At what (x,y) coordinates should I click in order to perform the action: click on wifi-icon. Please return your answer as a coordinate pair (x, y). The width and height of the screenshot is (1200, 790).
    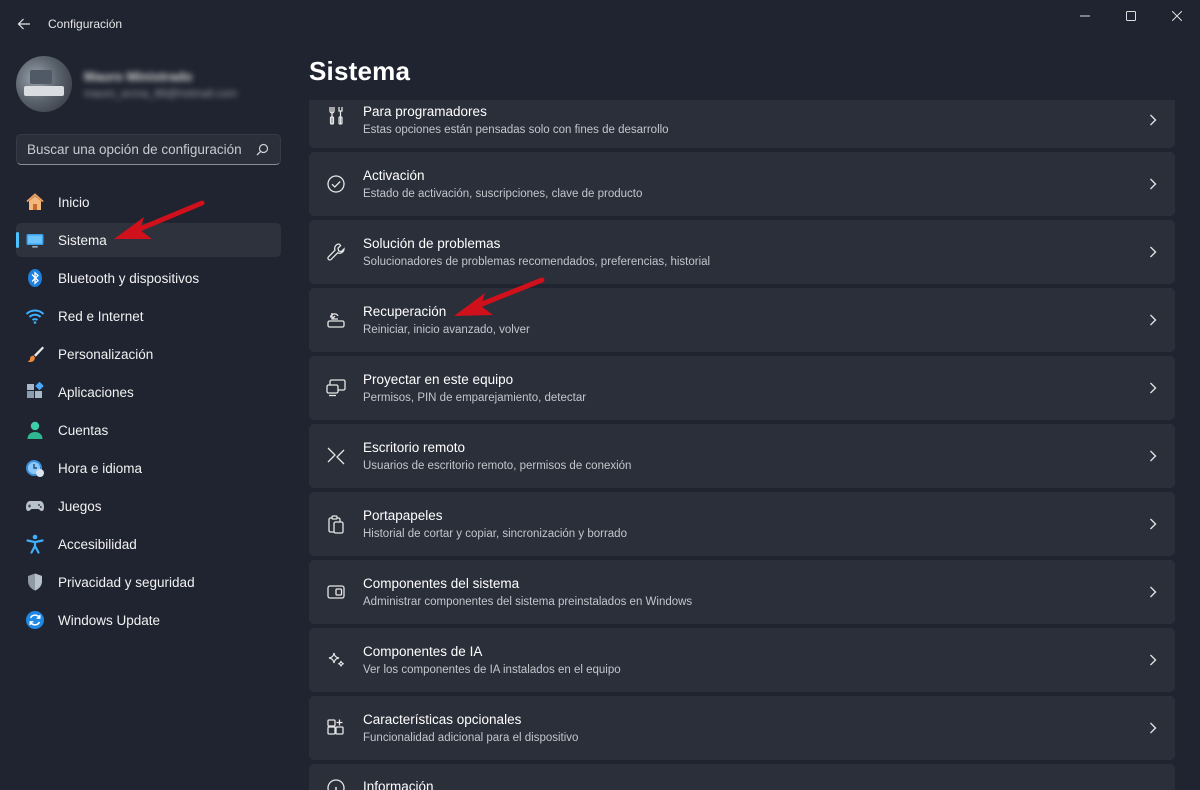
    Looking at the image, I should click on (35, 316).